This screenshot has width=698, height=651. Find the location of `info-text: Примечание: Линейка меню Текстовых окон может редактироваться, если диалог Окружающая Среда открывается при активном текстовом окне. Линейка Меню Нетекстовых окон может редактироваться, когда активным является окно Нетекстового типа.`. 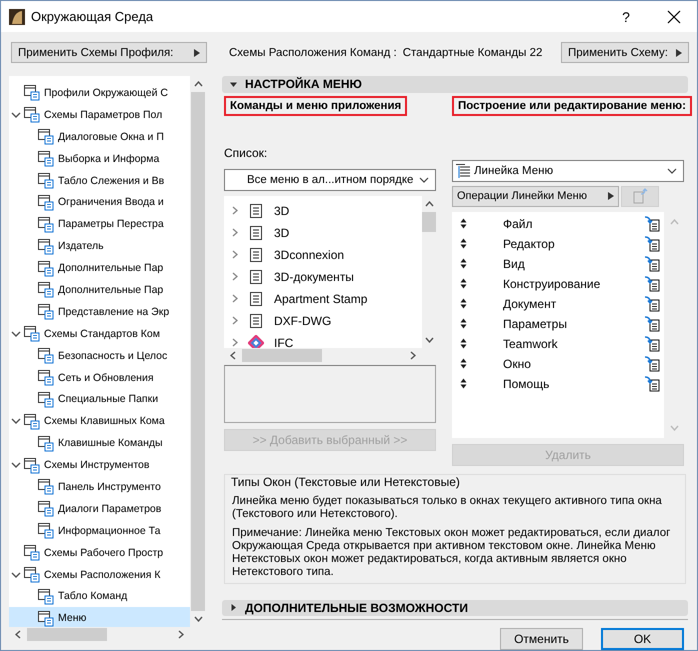

info-text: Примечание: Линейка меню Текстовых окон может редактироваться, если диалог Окружающая Среда открывается при активном текстовом окне. Линейка Меню Нетекстовых окон может редактироваться, когда активным является окно Нетекстового типа. is located at coordinates (452, 552).